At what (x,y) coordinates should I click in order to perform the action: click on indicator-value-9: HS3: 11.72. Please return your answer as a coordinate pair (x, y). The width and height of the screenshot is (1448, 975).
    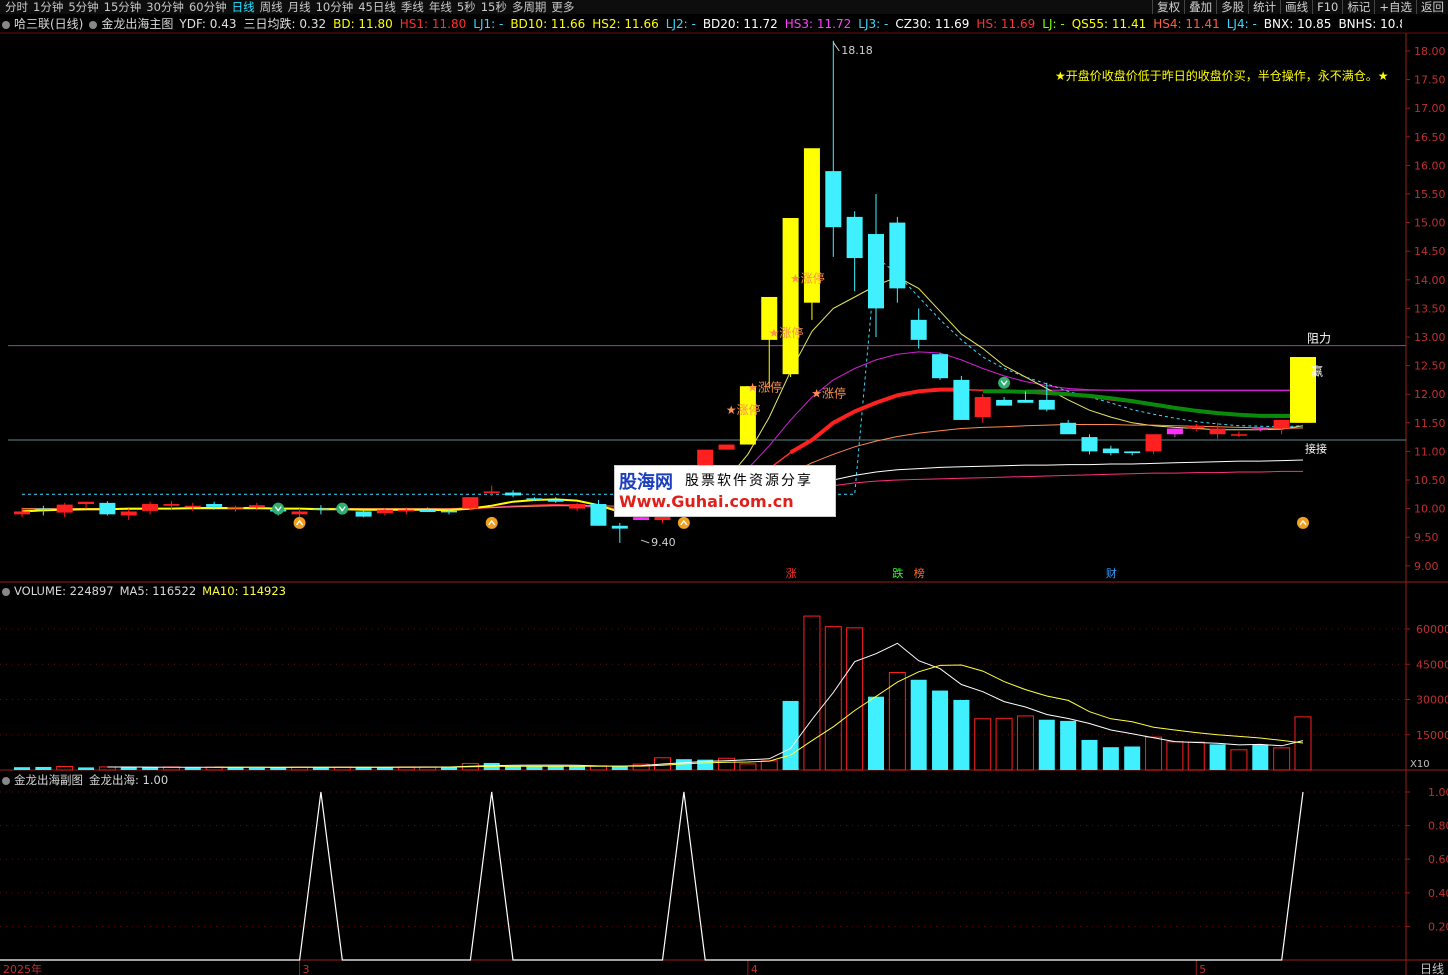
    Looking at the image, I should click on (818, 24).